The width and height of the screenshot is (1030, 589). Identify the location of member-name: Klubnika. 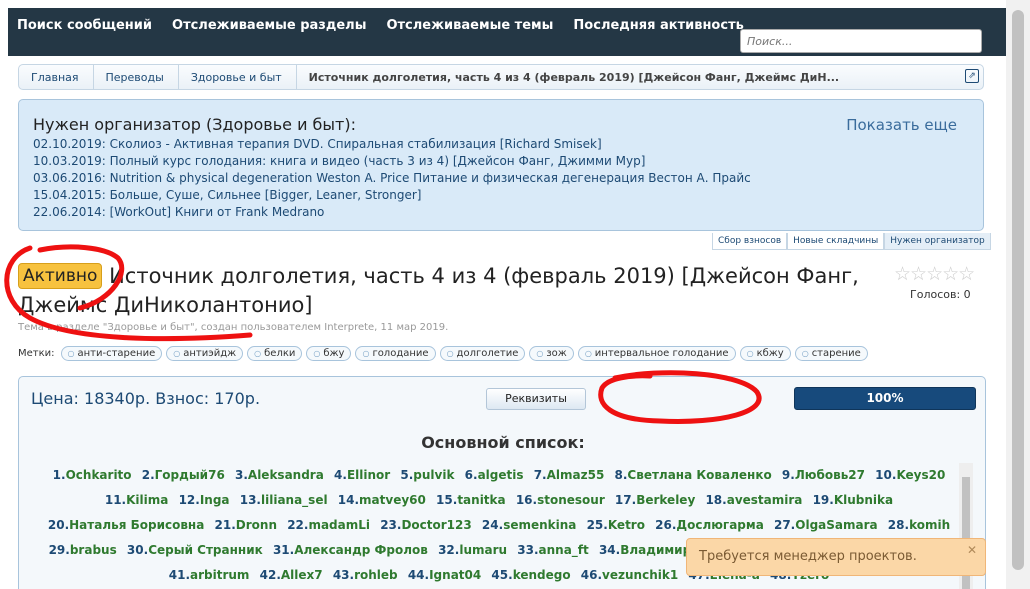
(863, 500).